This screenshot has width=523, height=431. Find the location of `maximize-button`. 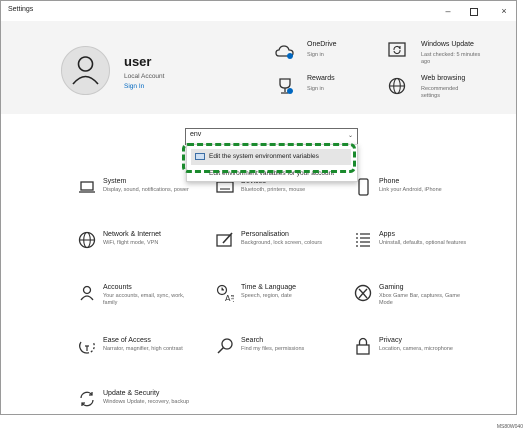

maximize-button is located at coordinates (474, 11).